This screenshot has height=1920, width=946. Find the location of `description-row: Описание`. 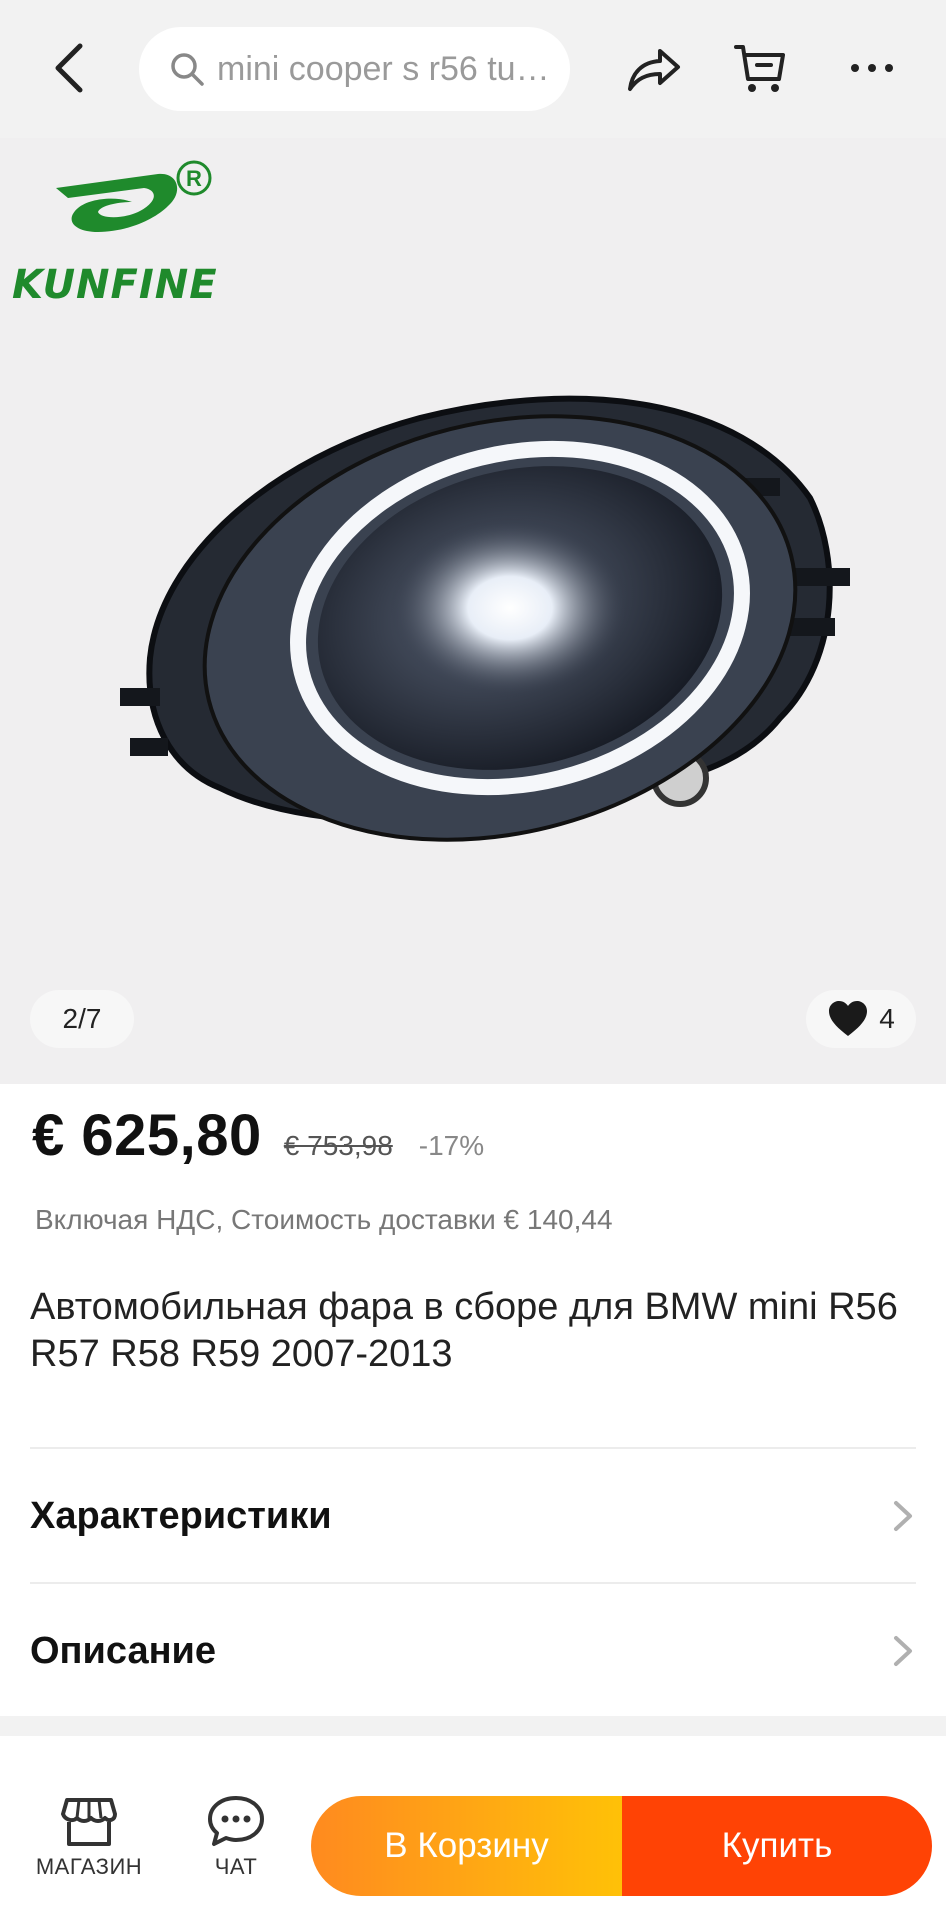

description-row: Описание is located at coordinates (473, 1651).